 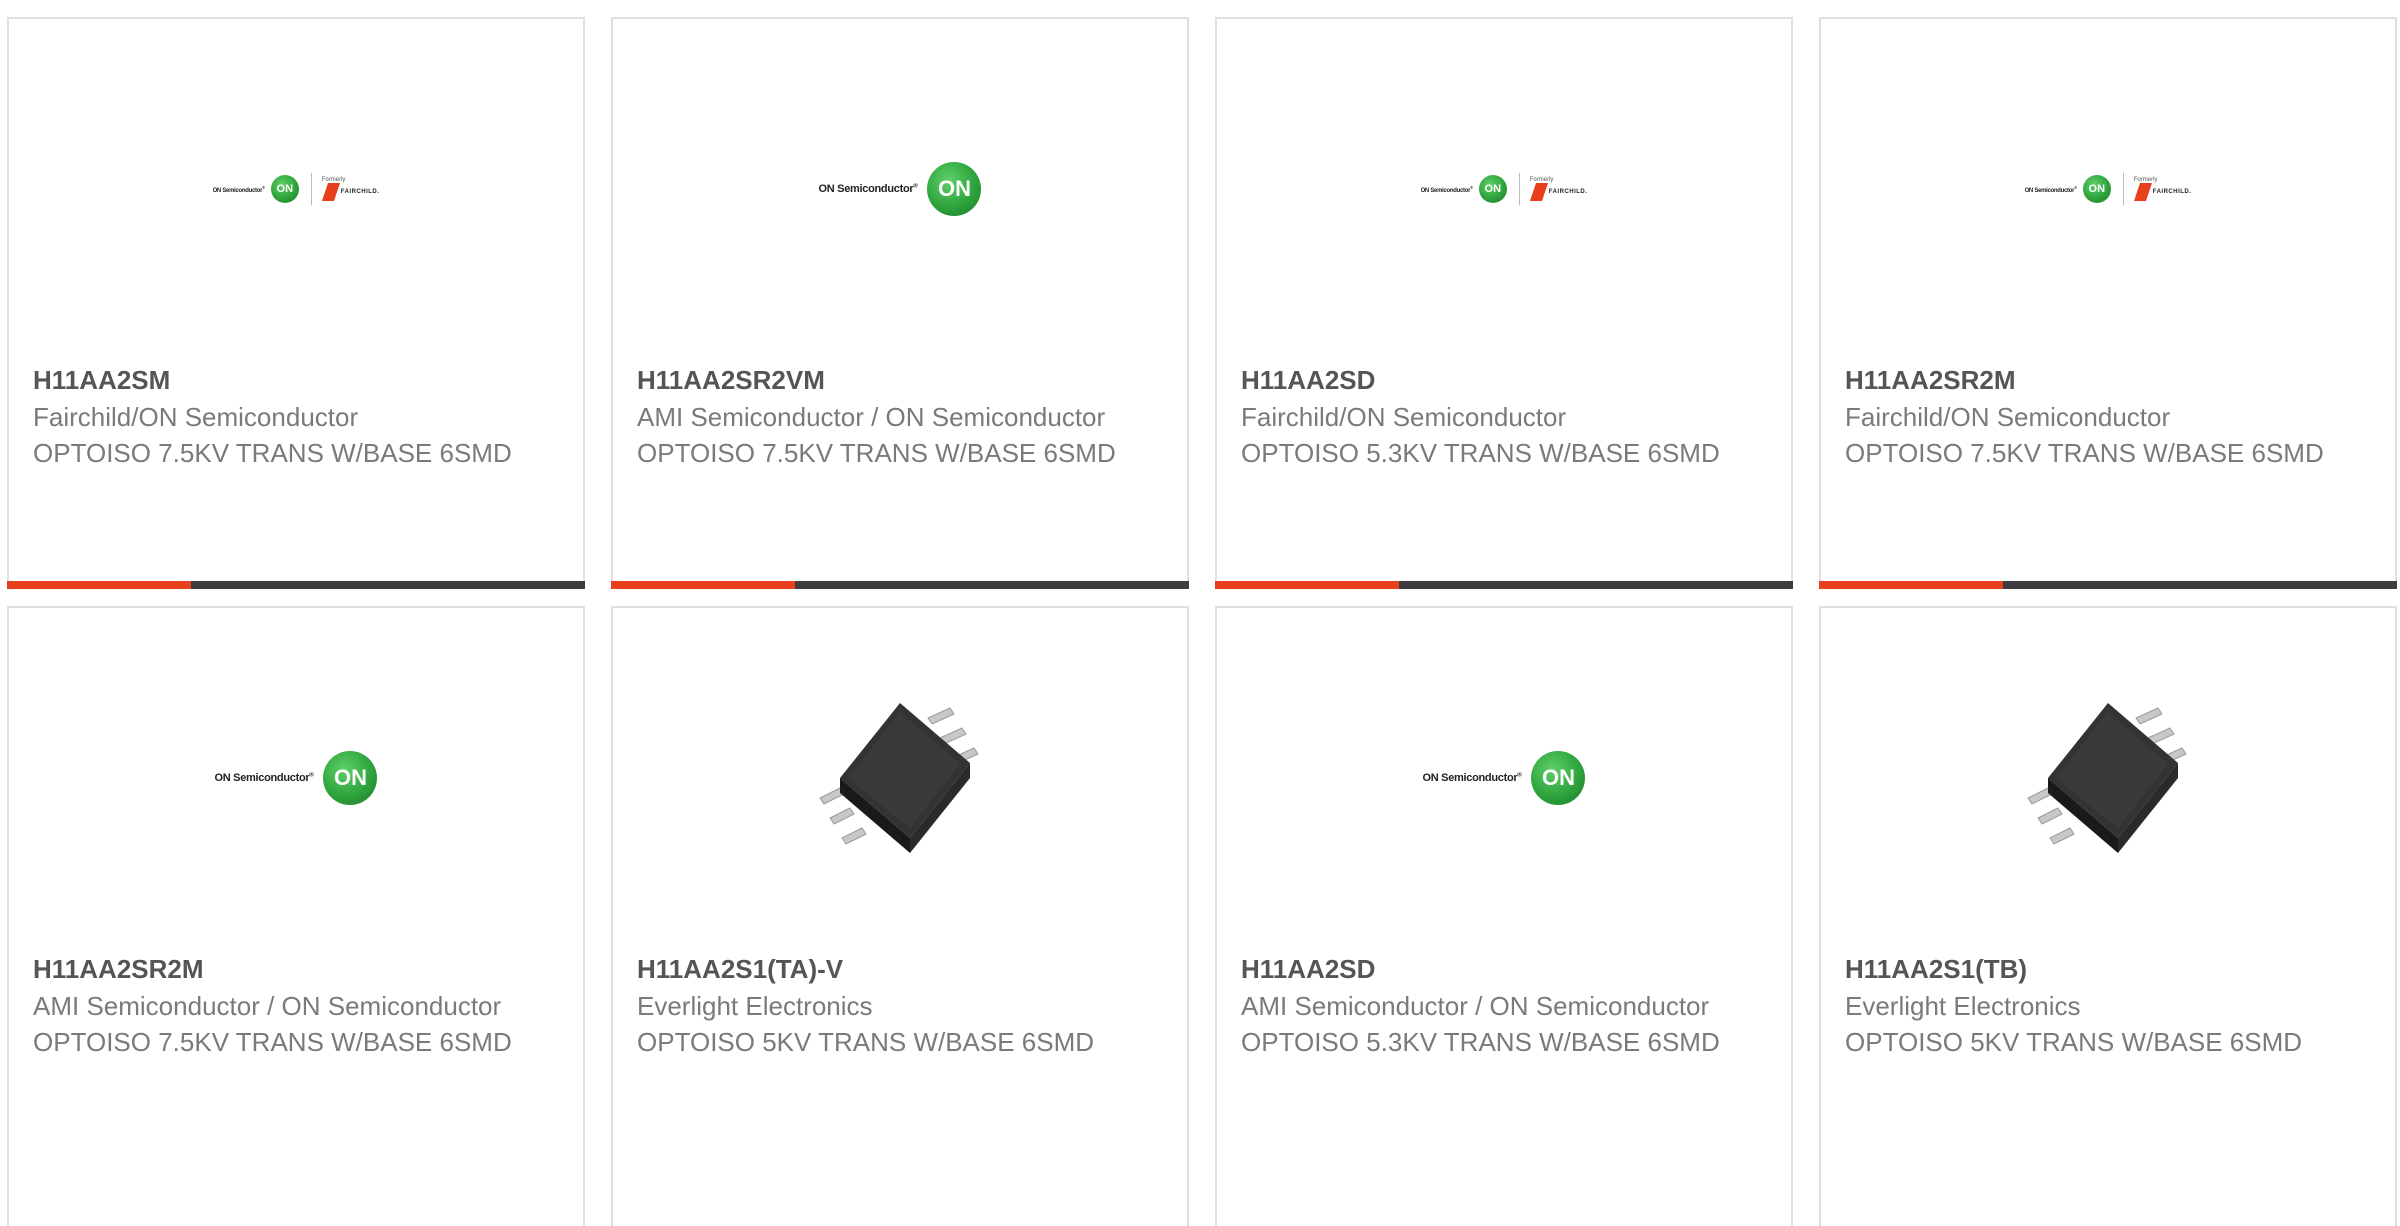 What do you see at coordinates (902, 969) in the screenshot?
I see `part-number: H11AA2S1(TA)-V` at bounding box center [902, 969].